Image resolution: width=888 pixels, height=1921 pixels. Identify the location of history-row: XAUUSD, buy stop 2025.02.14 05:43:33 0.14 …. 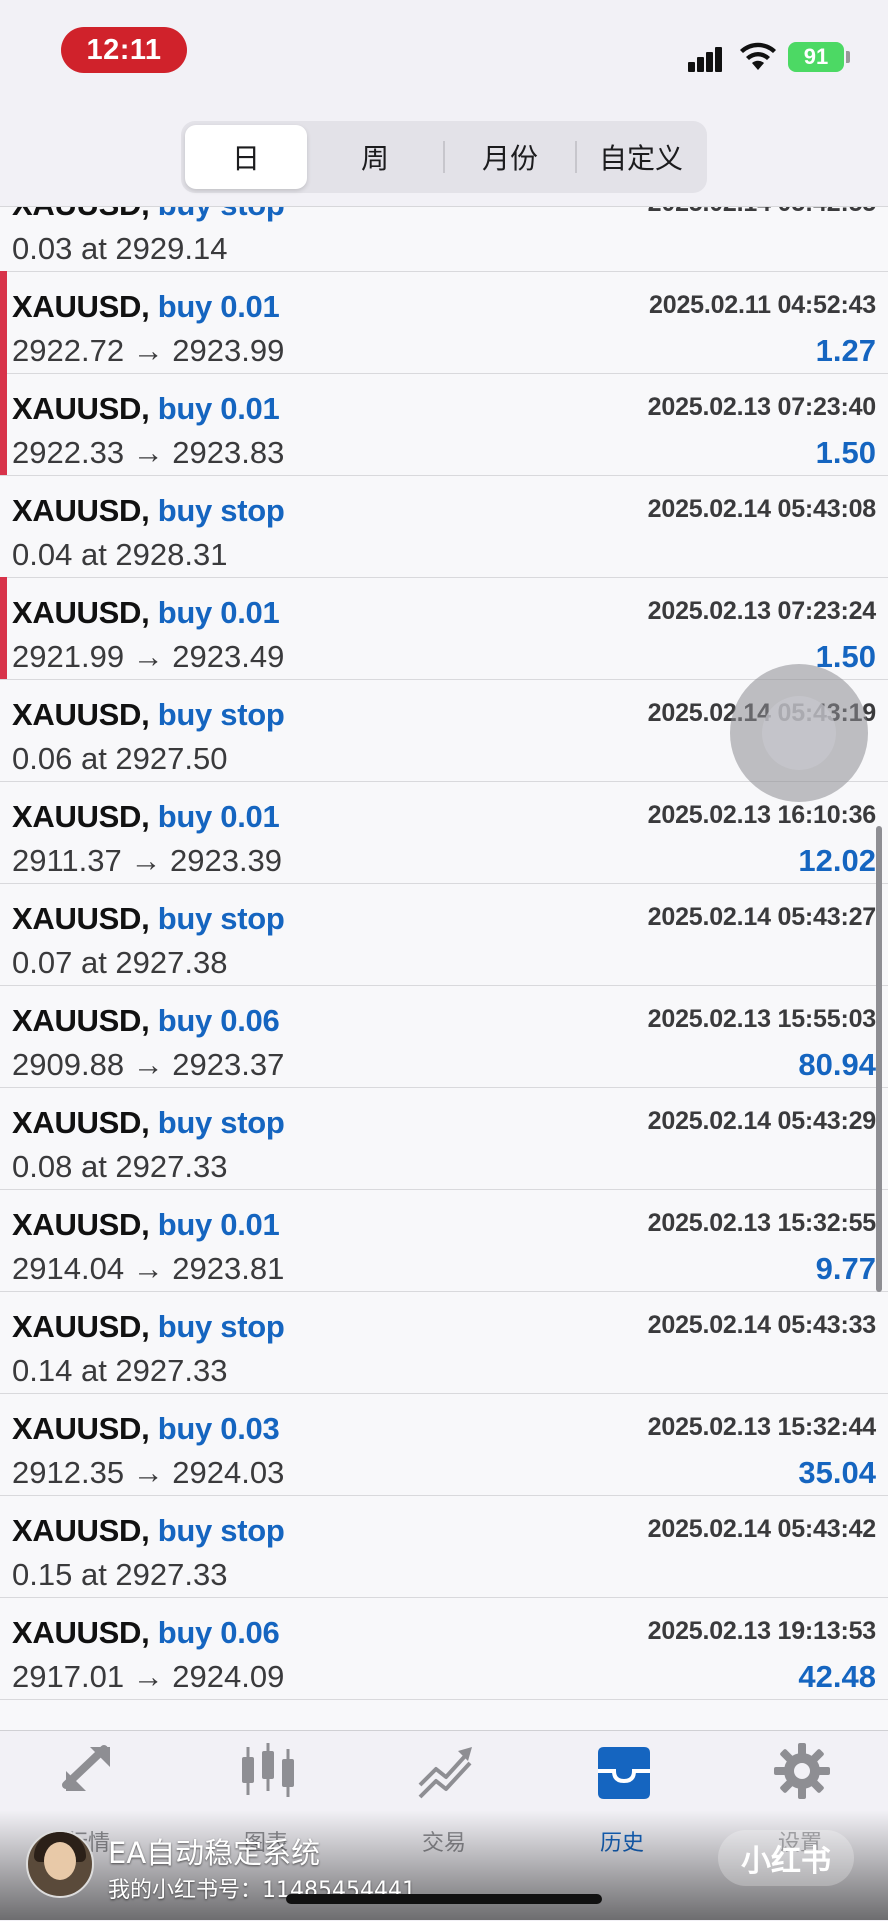
(444, 1342).